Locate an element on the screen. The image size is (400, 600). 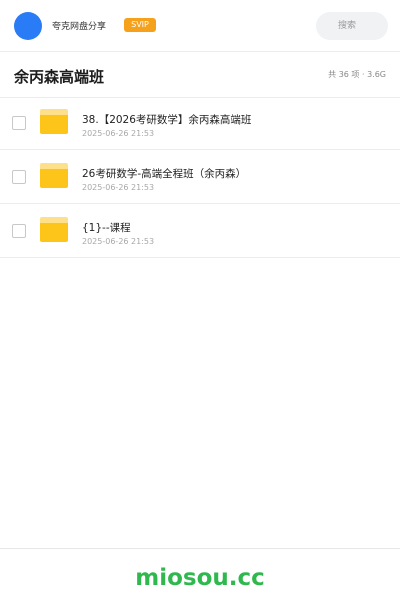
page-title: 余丙森高端班 is located at coordinates (59, 77).